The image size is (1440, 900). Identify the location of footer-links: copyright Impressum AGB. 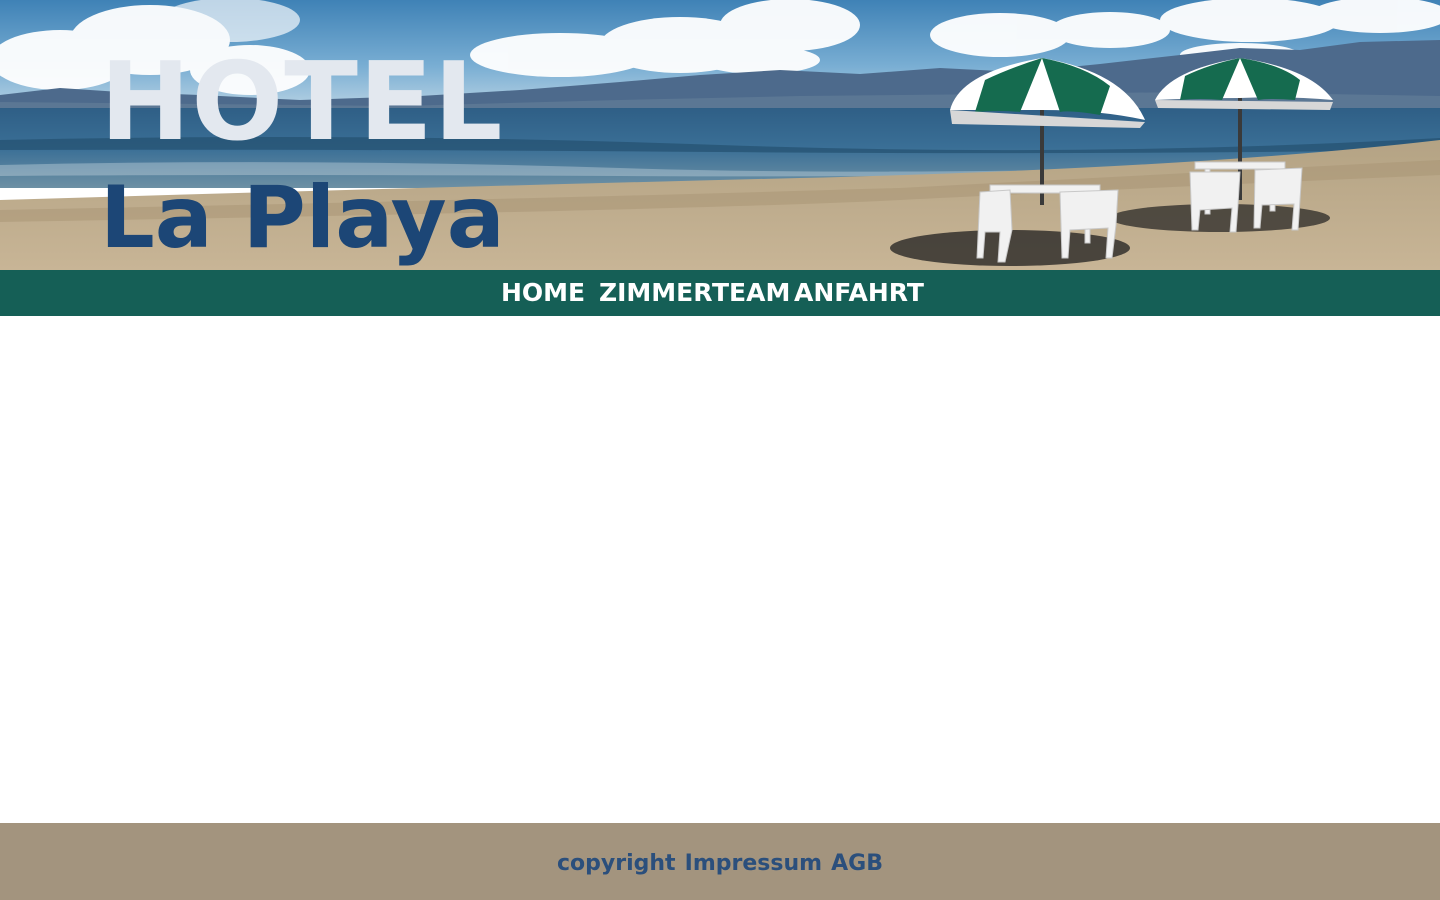
(720, 863).